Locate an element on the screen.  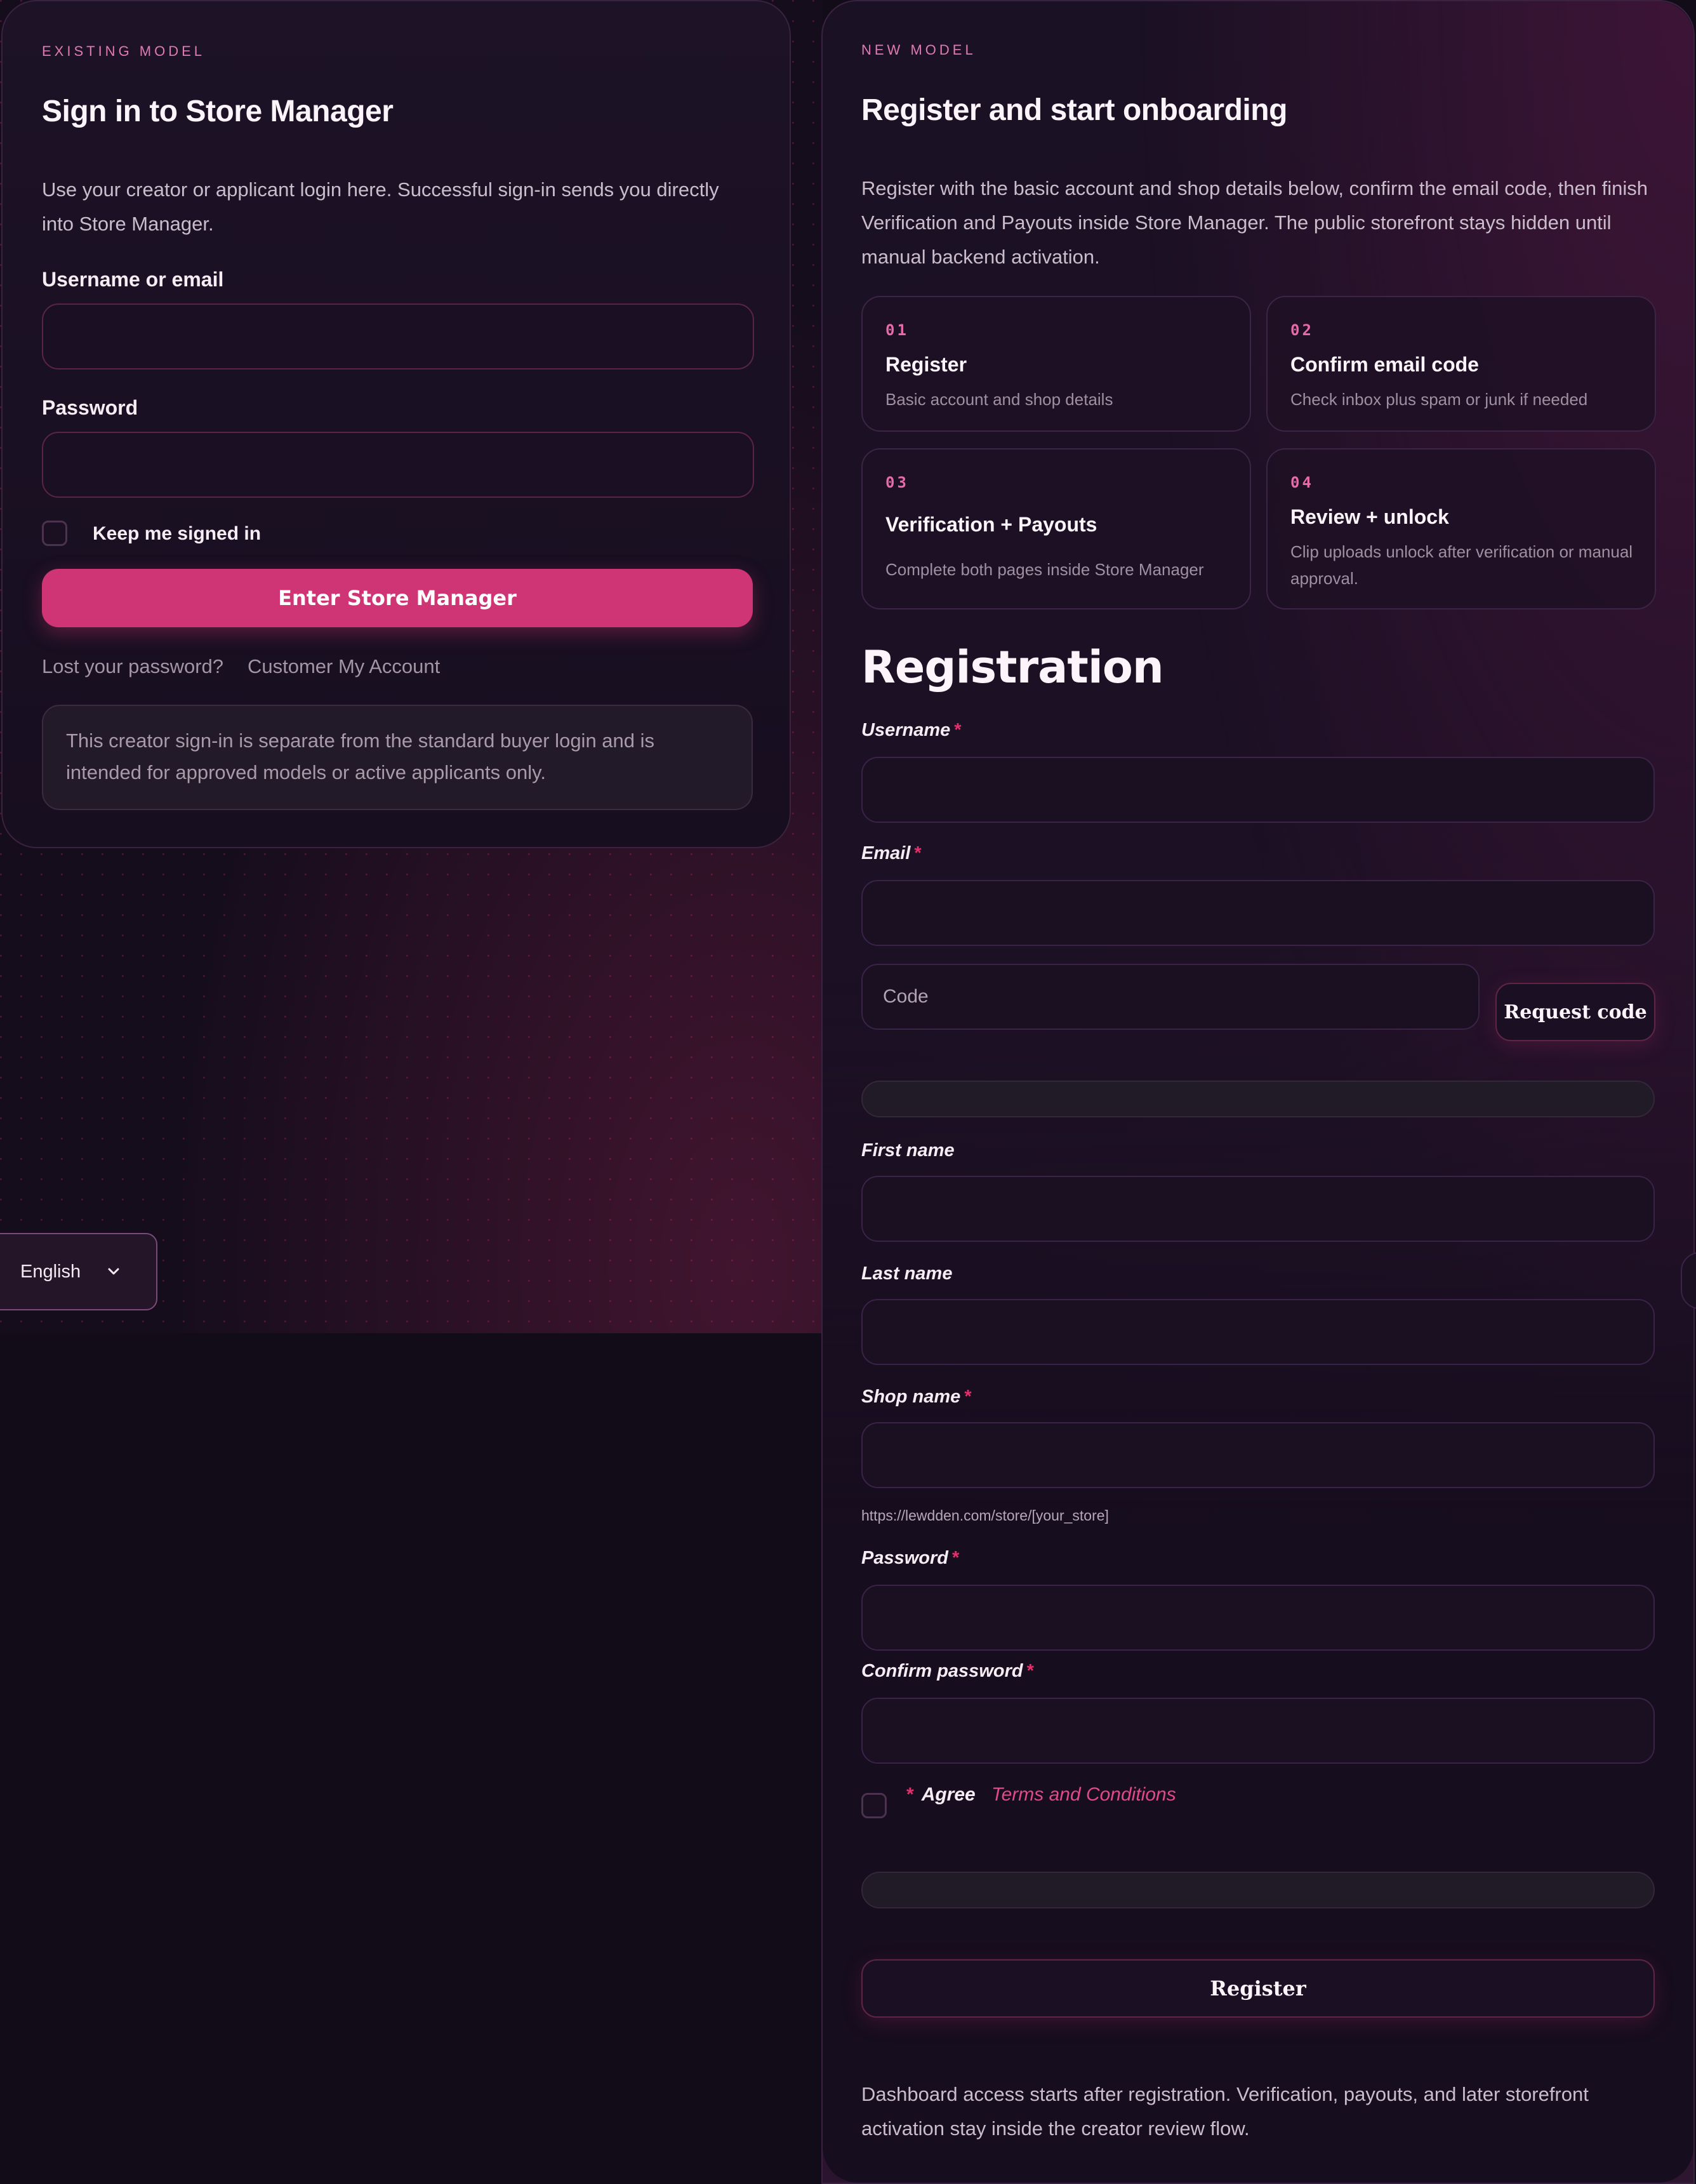
step-number: 02 is located at coordinates (1302, 330).